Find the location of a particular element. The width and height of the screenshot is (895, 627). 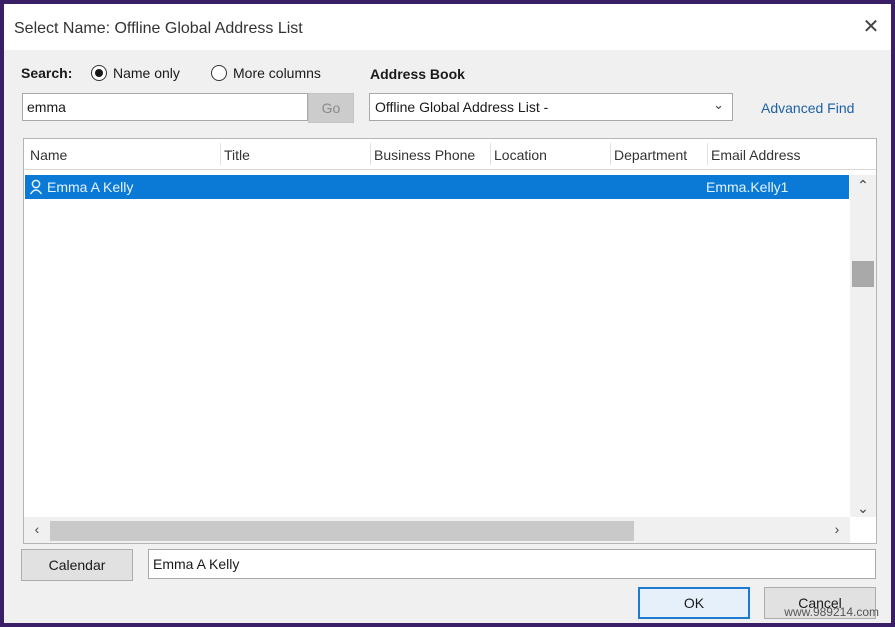

vertical-scrollbar: ⌃ ⌄ is located at coordinates (863, 346).